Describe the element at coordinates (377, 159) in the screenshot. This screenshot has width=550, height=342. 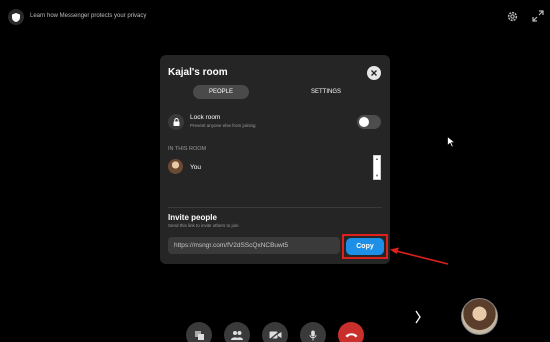
I see `scroll-up-icon: ▲` at that location.